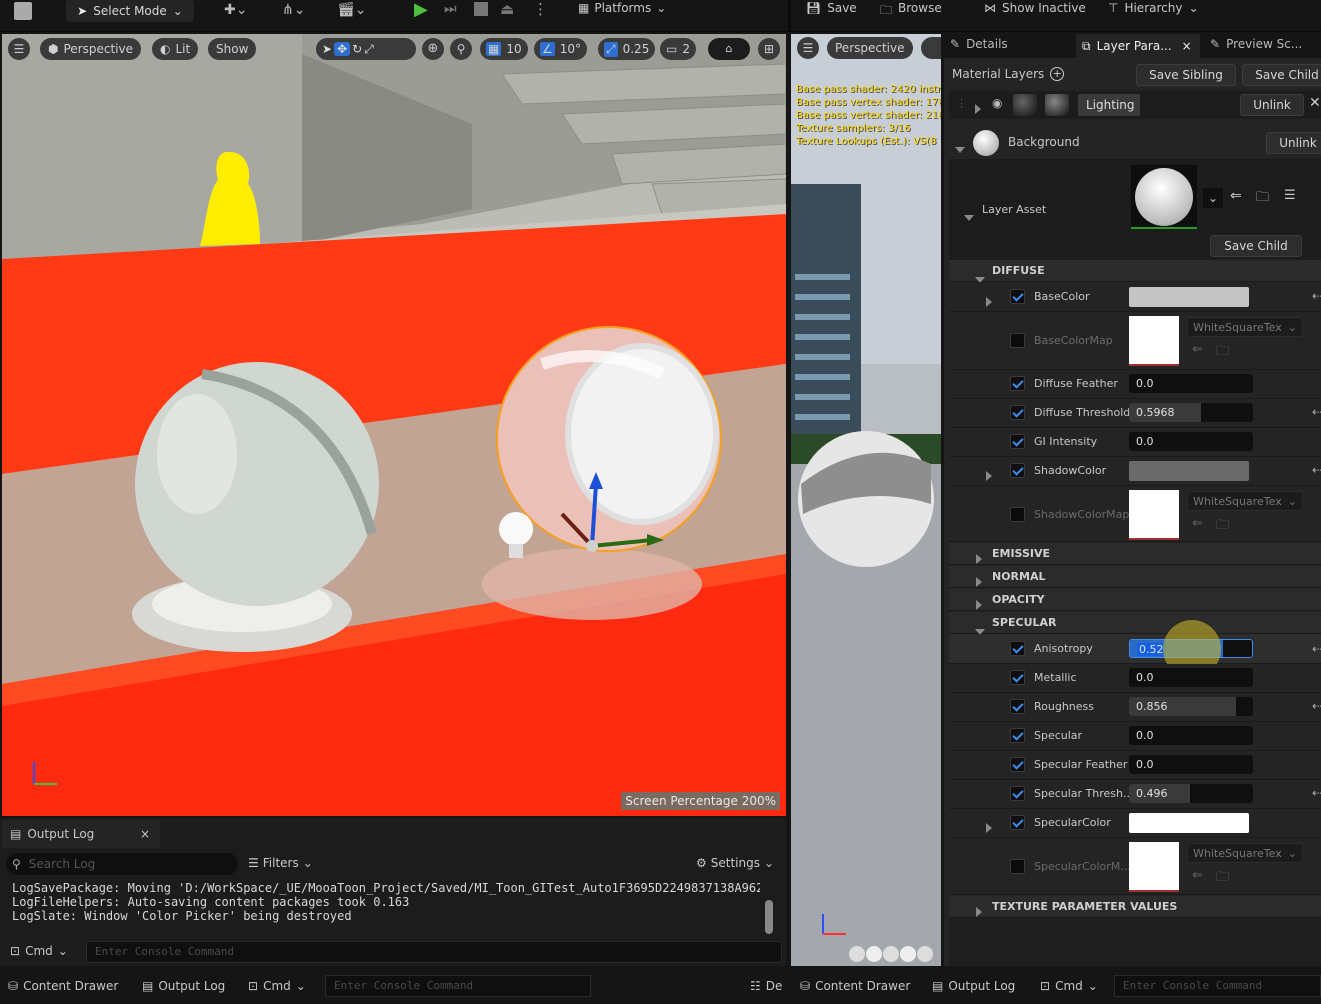  Describe the element at coordinates (735, 863) in the screenshot. I see `settings-button: ⚙ Settings ⌄` at that location.